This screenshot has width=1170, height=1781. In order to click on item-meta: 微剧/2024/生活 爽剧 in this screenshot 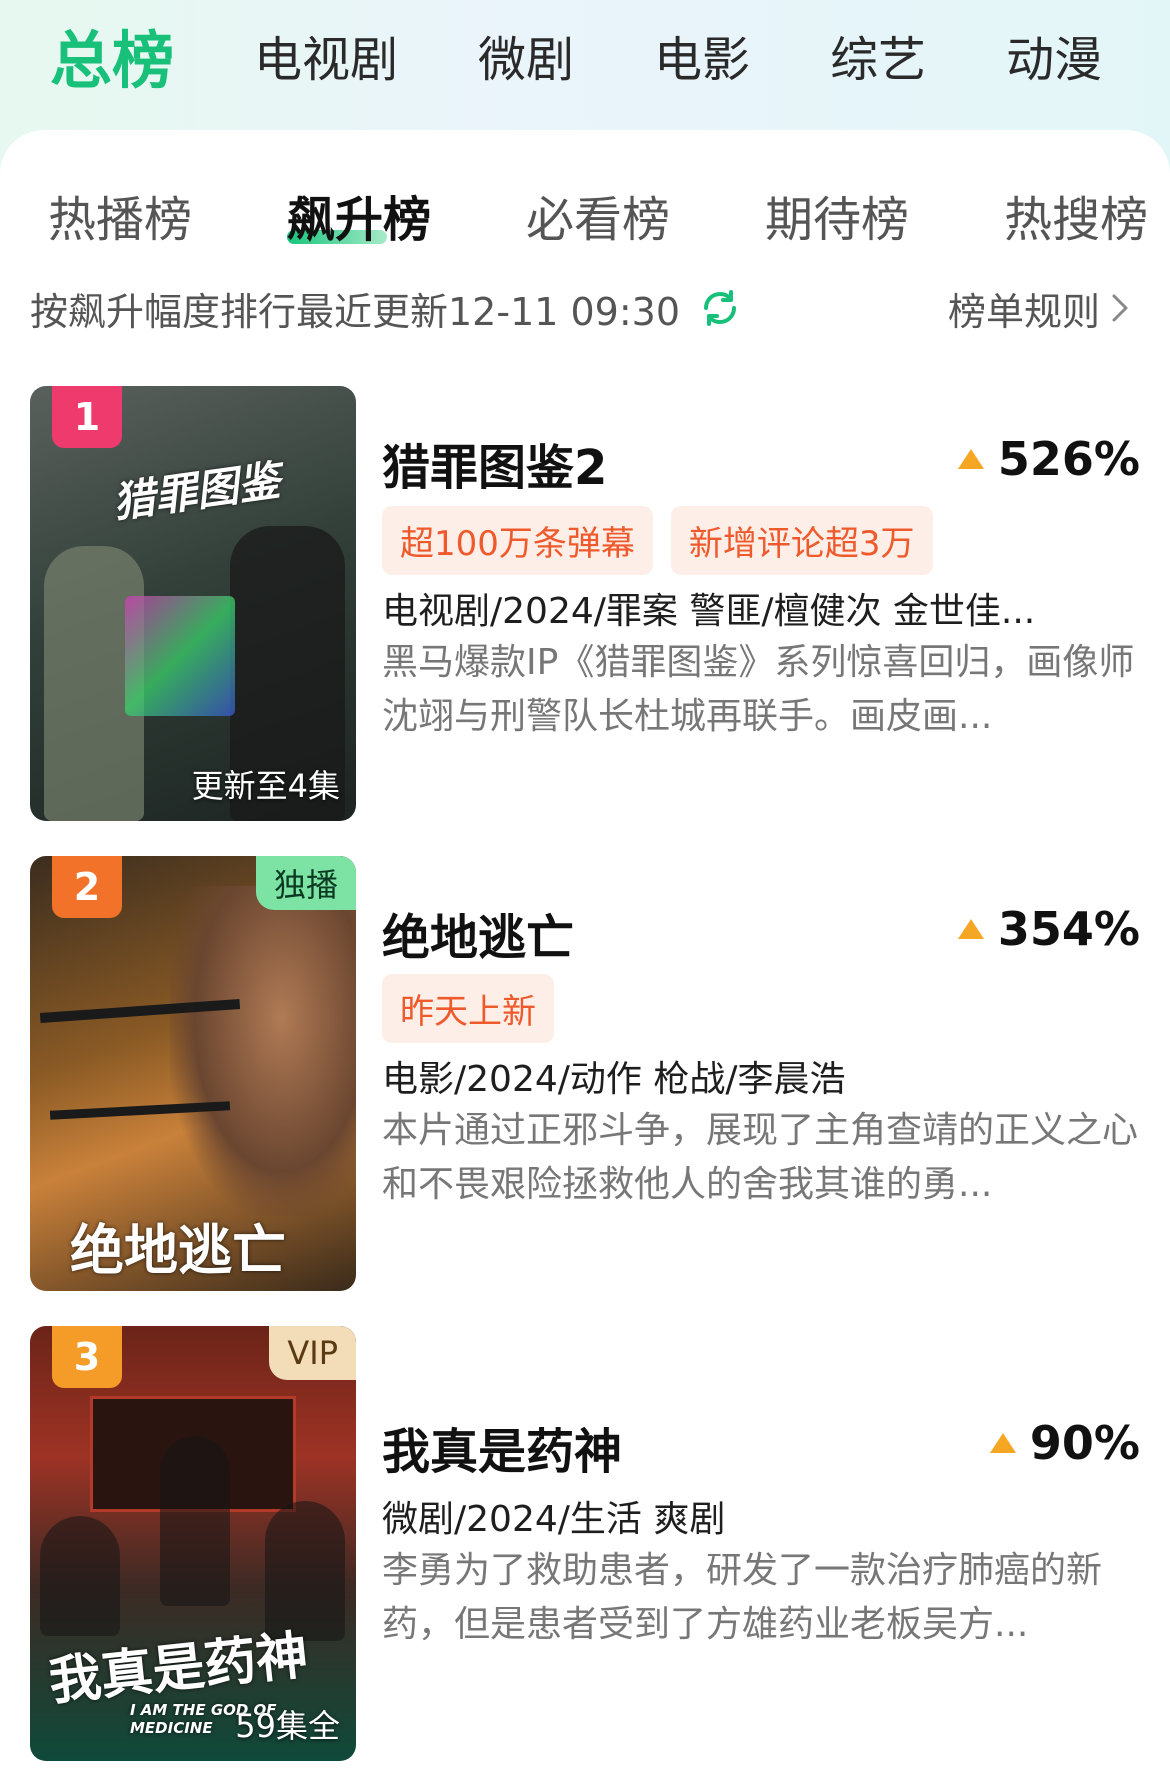, I will do `click(554, 1519)`.